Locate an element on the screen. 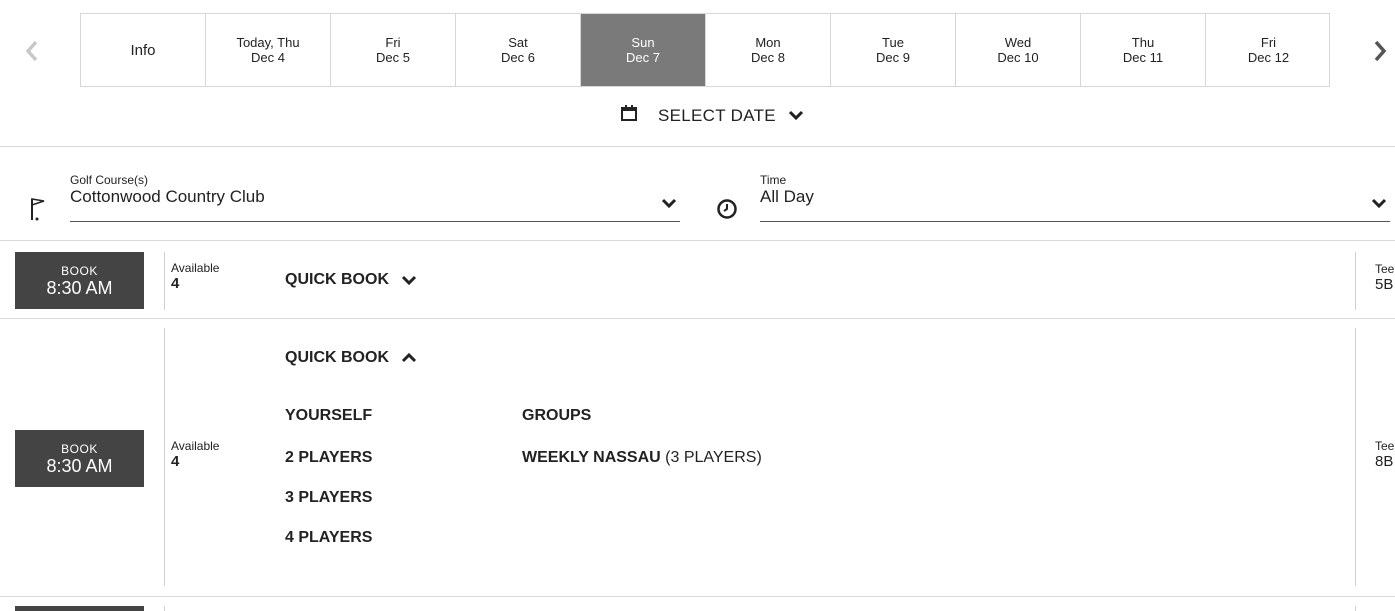 This screenshot has width=1395, height=611. group-player-count: (3 PLAYERS) is located at coordinates (713, 457).